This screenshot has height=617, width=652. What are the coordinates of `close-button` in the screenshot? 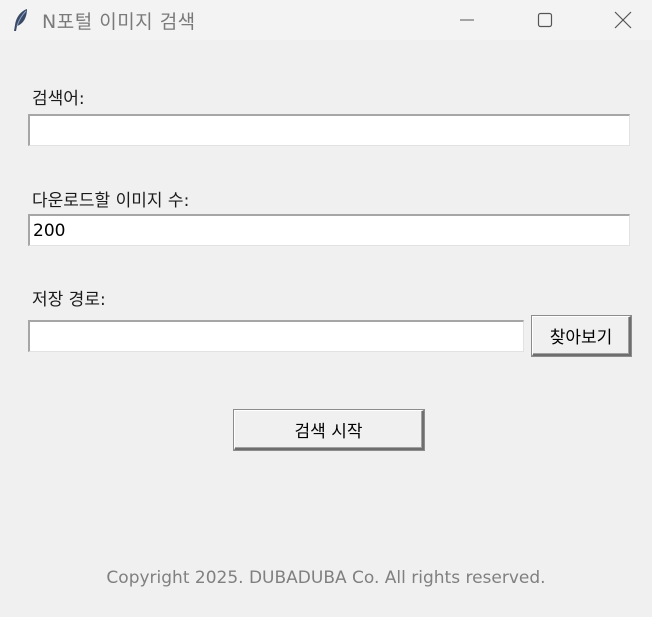 It's located at (622, 20).